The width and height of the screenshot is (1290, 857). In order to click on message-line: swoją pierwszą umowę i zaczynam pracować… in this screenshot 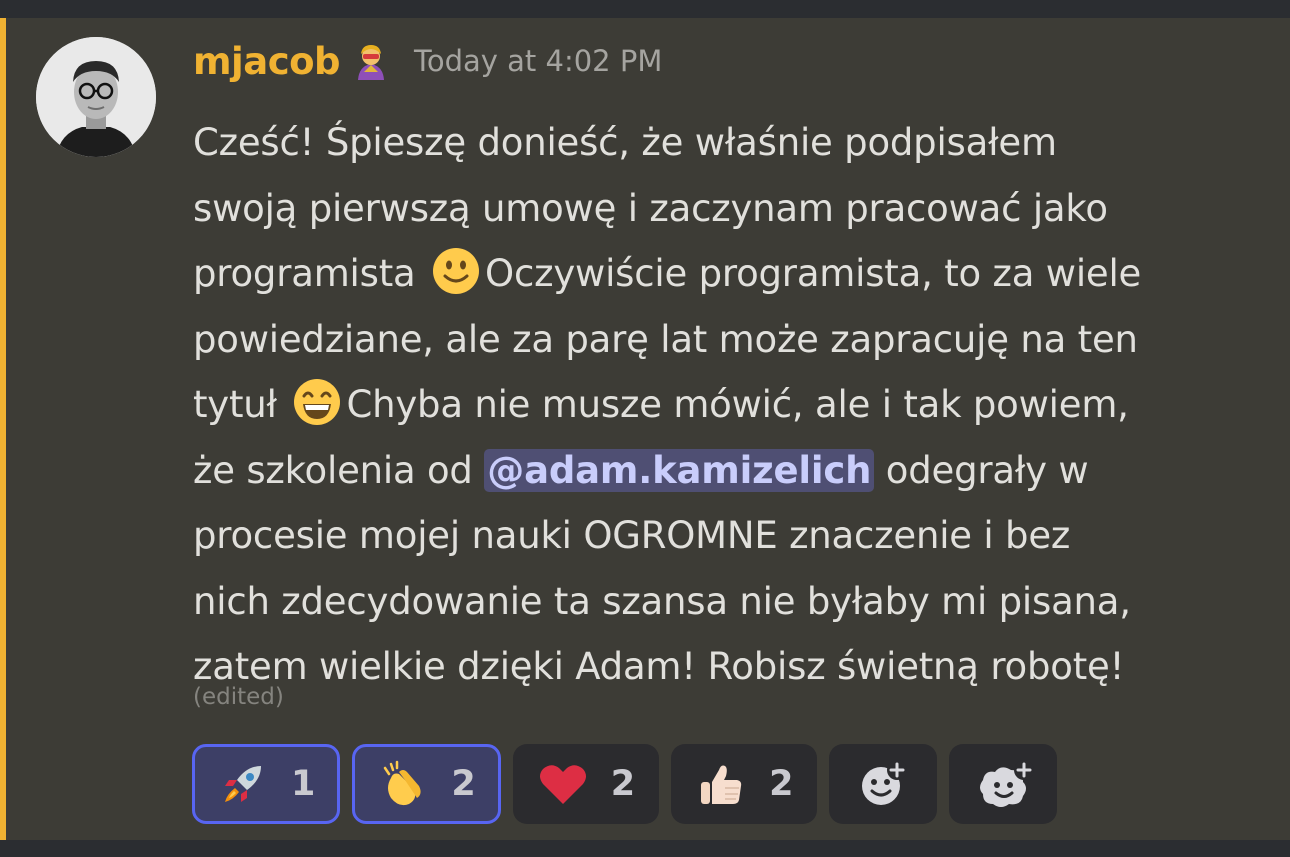, I will do `click(650, 208)`.